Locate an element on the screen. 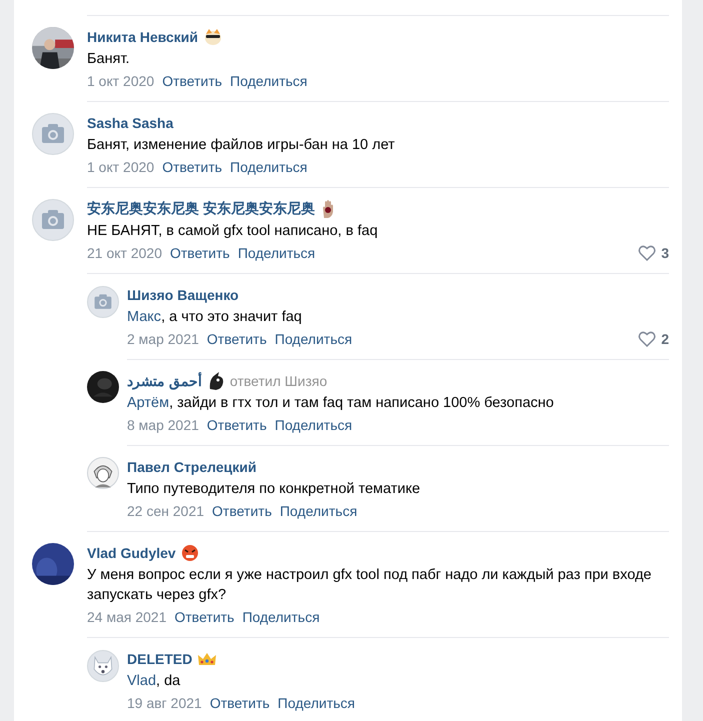 The width and height of the screenshot is (703, 721). mention-link: Vlad is located at coordinates (141, 681).